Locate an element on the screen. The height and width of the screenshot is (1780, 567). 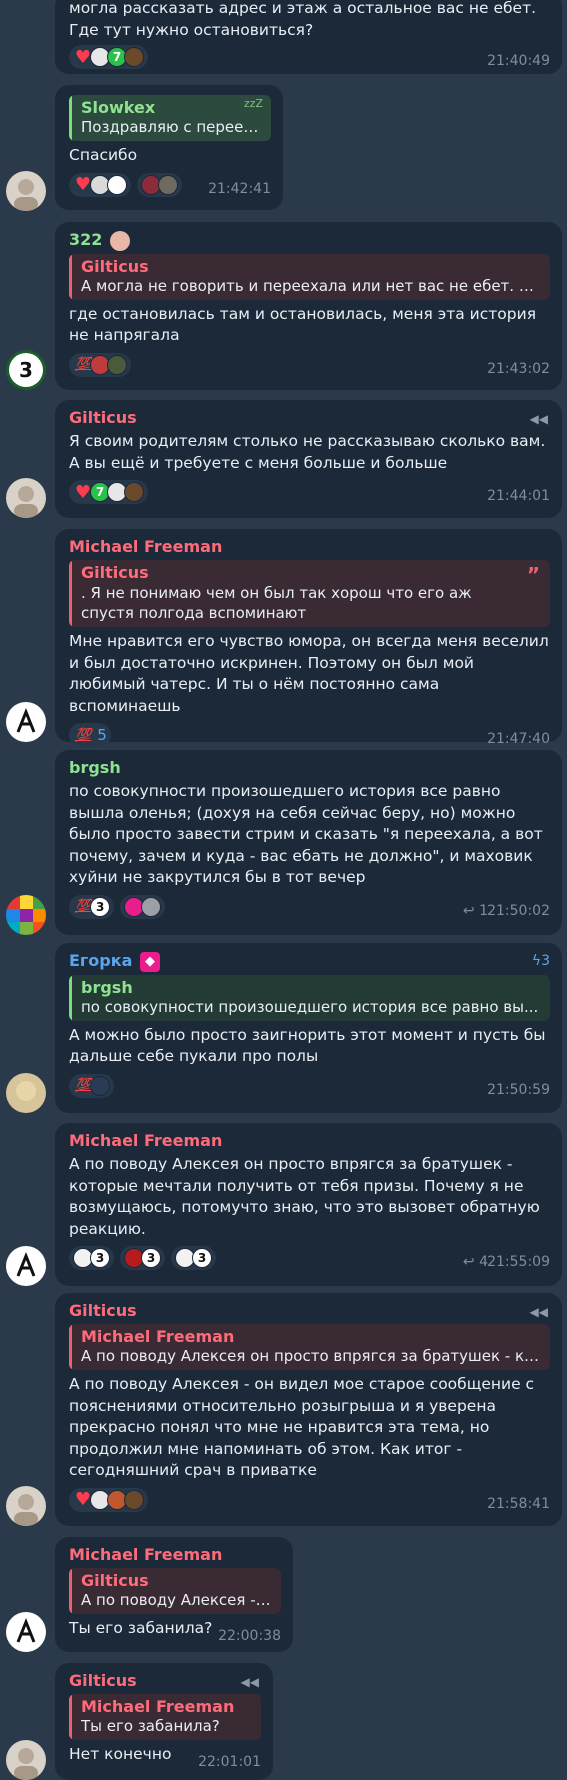
quote-text: Ты его забанила? is located at coordinates (150, 1726).